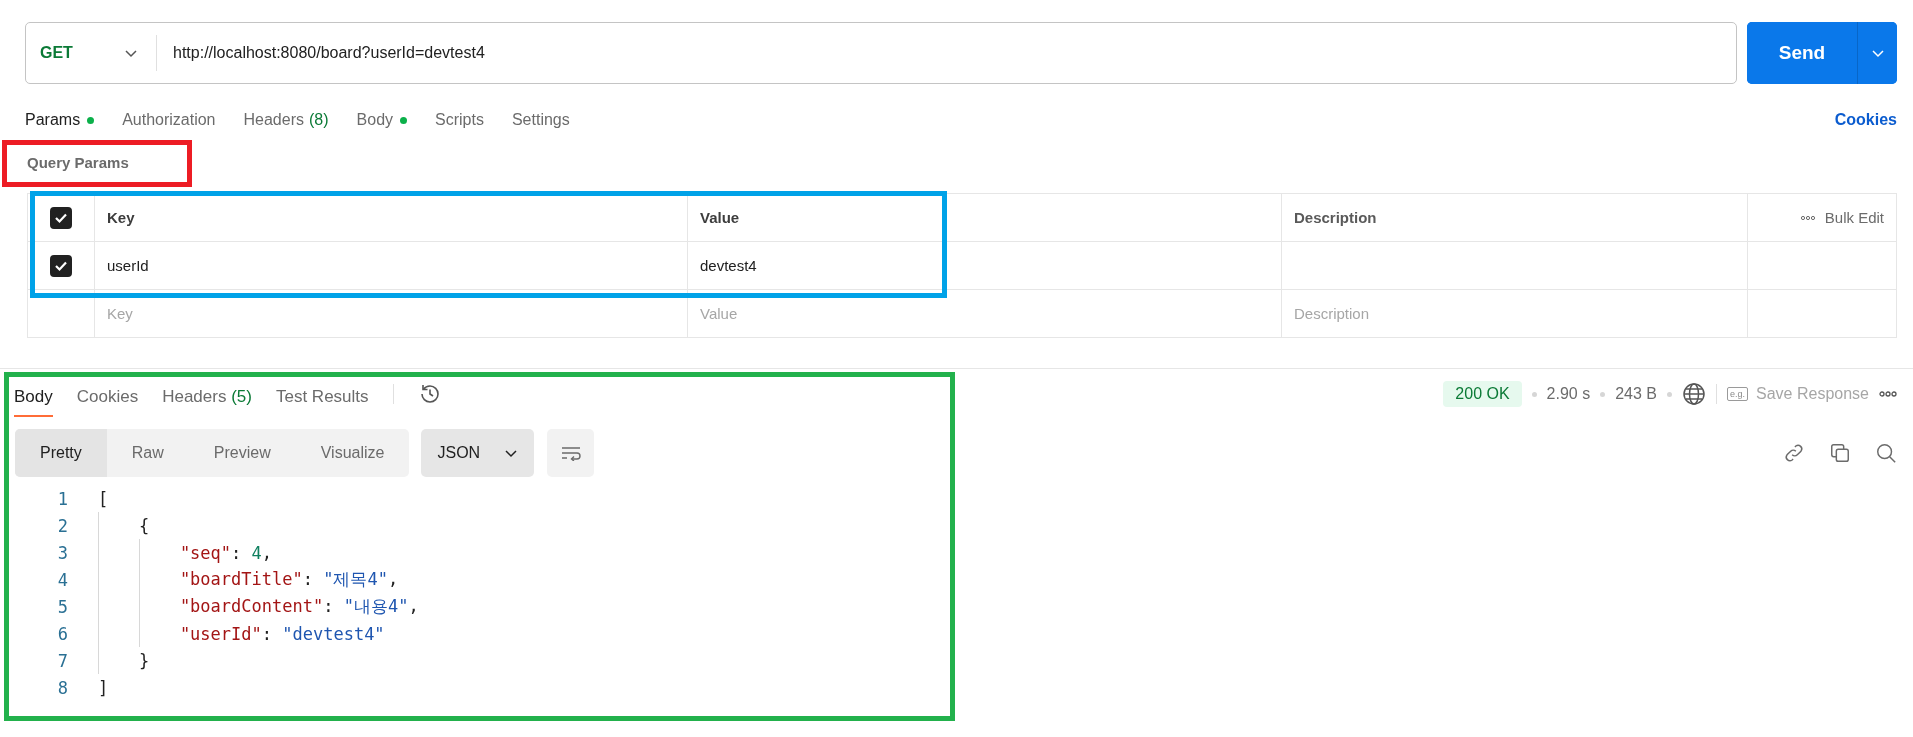  I want to click on line-number: 4, so click(62, 579).